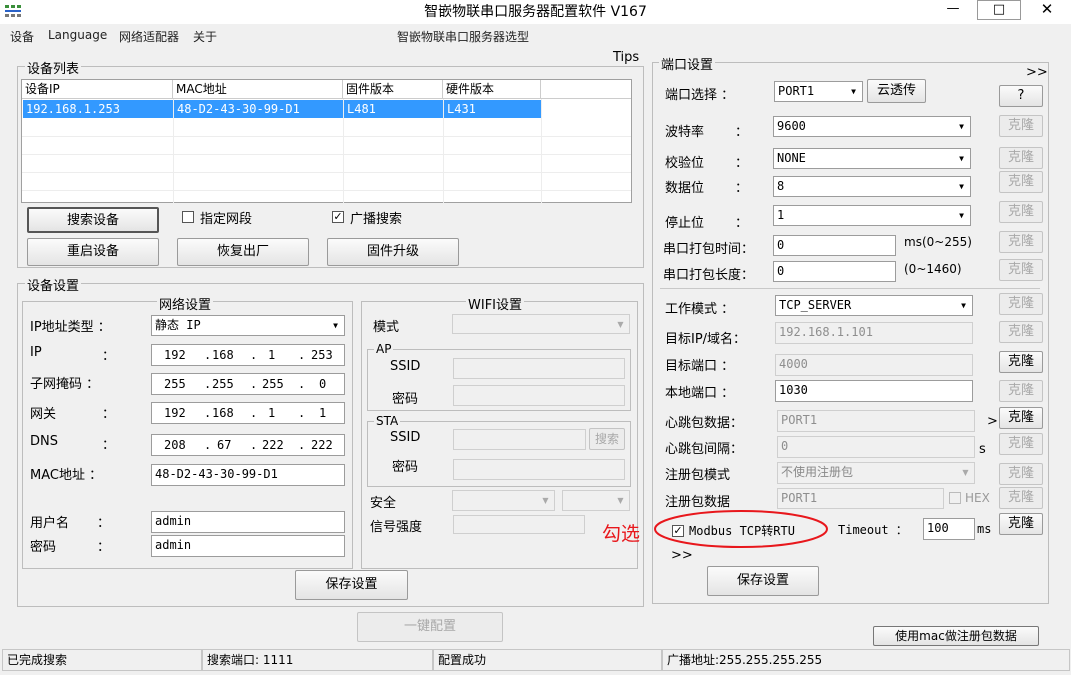 The height and width of the screenshot is (675, 1071). What do you see at coordinates (876, 421) in the screenshot?
I see `heartbeat-data-field: PORT1` at bounding box center [876, 421].